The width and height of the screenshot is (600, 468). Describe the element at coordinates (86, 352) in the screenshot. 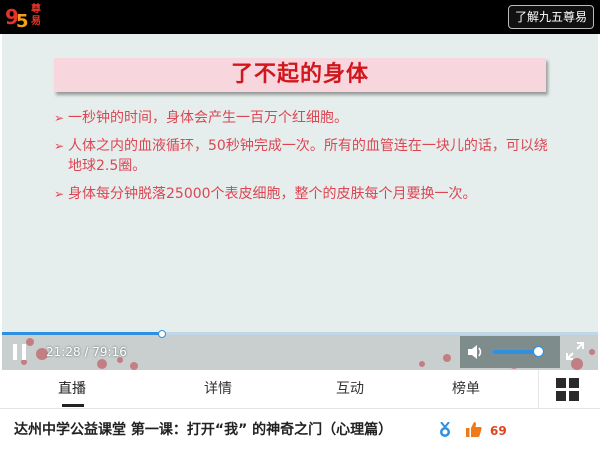

I see `playback-time: 21:28 / 79:16` at that location.